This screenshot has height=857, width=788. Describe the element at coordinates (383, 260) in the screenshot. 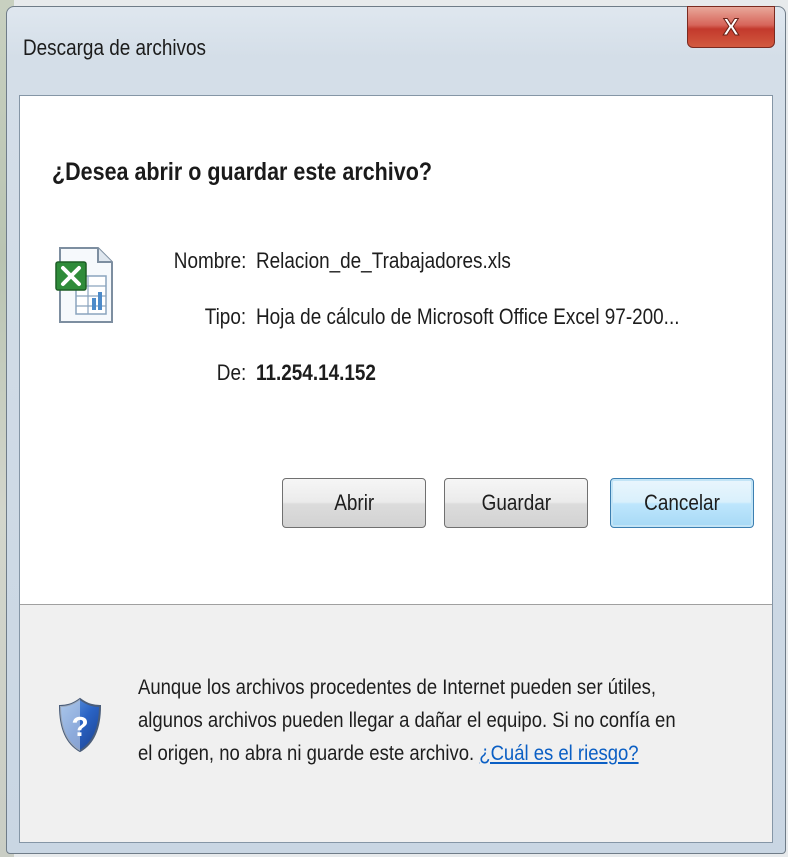

I see `file-name-value: Relacion_de_Trabajadores.xls` at that location.